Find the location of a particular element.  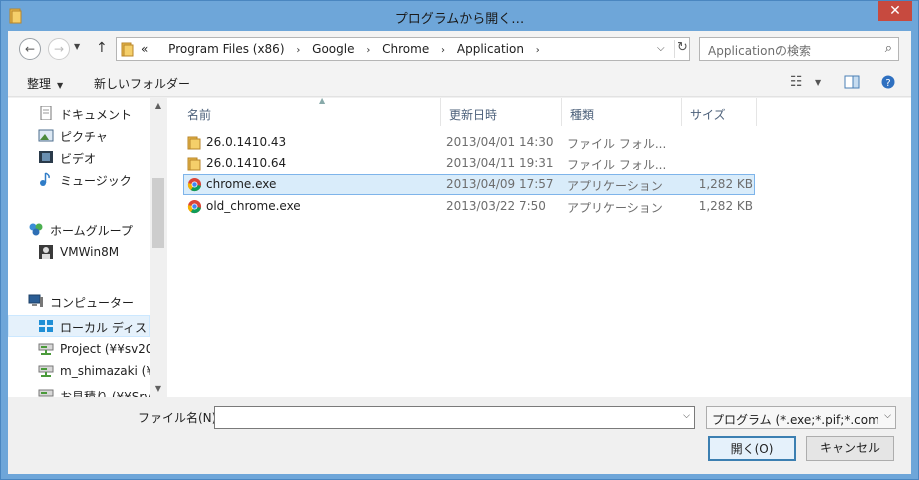

nav-item-label: お見積り (¥¥Srv is located at coordinates (105, 393).